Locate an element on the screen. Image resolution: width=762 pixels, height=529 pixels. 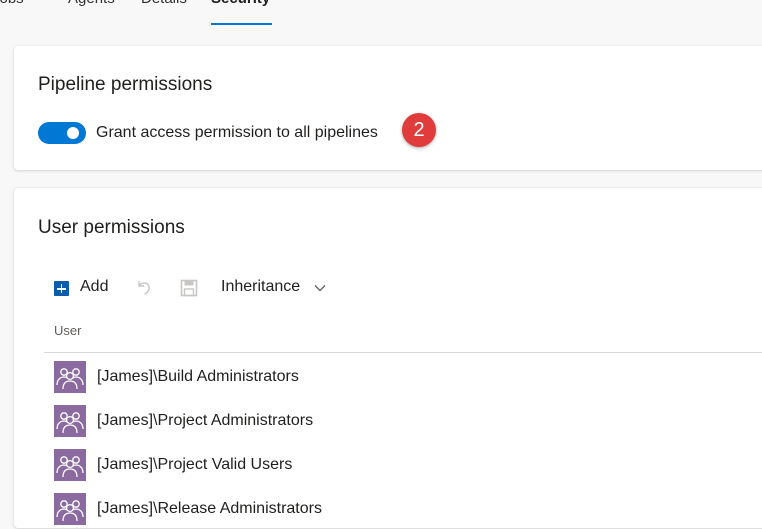
tab-jobs: Jobs is located at coordinates (12, 4).